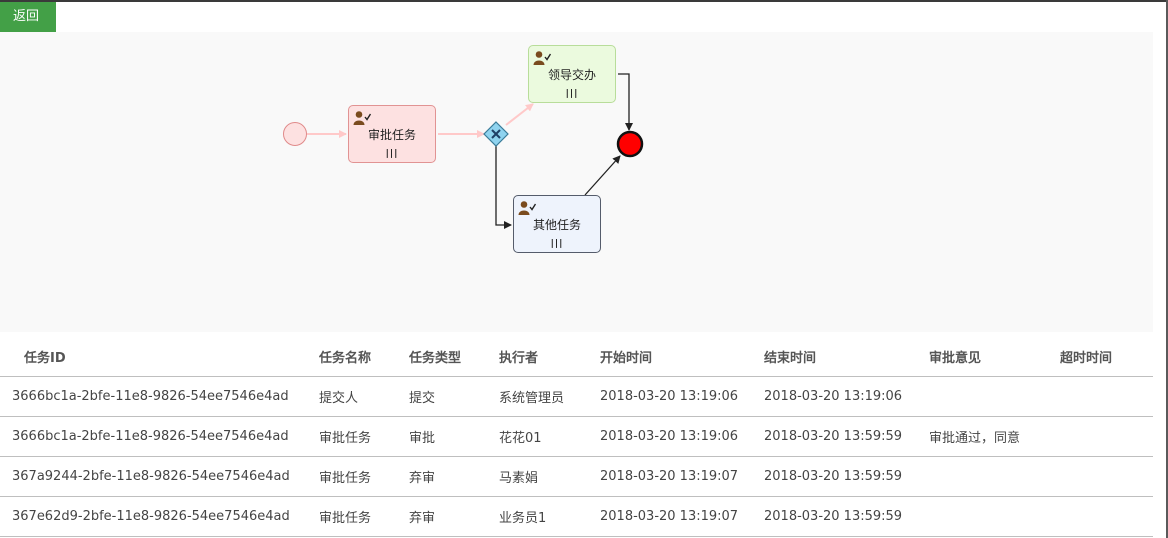  Describe the element at coordinates (994, 436) in the screenshot. I see `cell-opinion: 审批通过，同意` at that location.